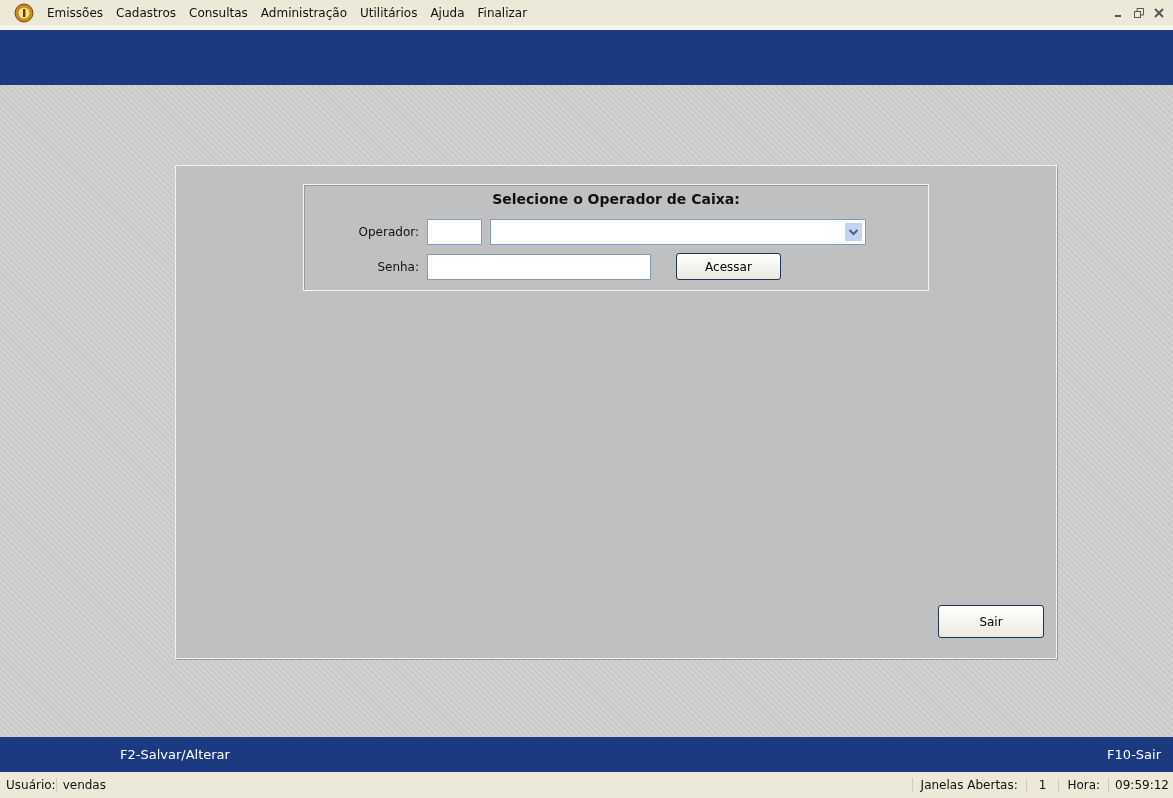  I want to click on operator-dropdown, so click(678, 232).